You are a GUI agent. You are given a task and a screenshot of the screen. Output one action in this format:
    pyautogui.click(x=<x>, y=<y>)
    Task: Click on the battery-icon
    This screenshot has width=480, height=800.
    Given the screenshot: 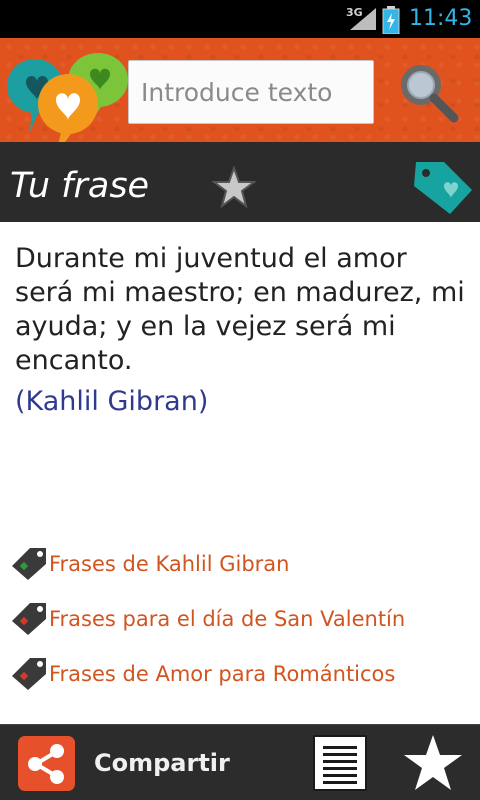 What is the action you would take?
    pyautogui.click(x=391, y=20)
    